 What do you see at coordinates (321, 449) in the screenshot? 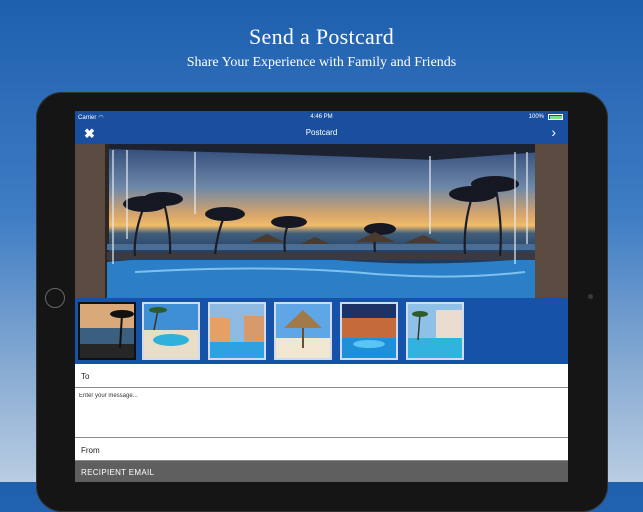
I see `from-field: From` at bounding box center [321, 449].